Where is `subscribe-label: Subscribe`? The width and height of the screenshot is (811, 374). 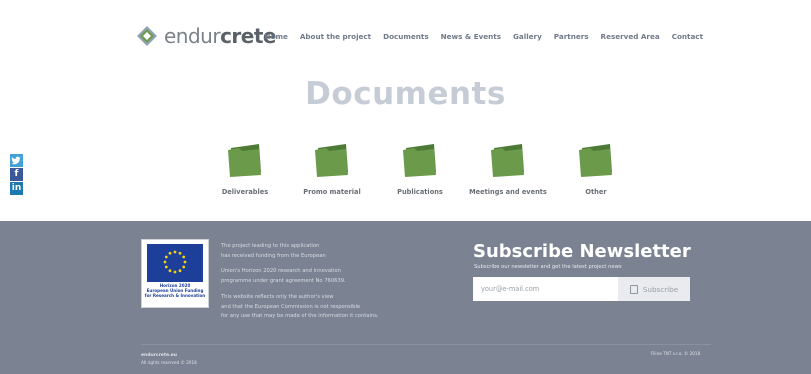 subscribe-label: Subscribe is located at coordinates (660, 289).